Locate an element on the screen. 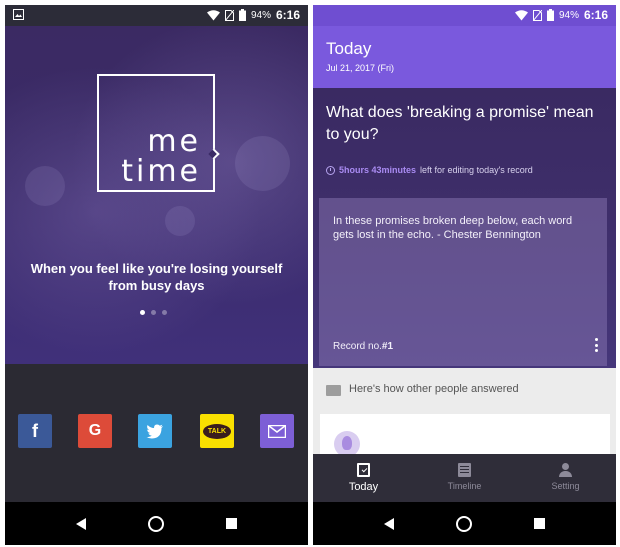 The width and height of the screenshot is (620, 547). others-answers-label: Here's how other people answered is located at coordinates (434, 389).